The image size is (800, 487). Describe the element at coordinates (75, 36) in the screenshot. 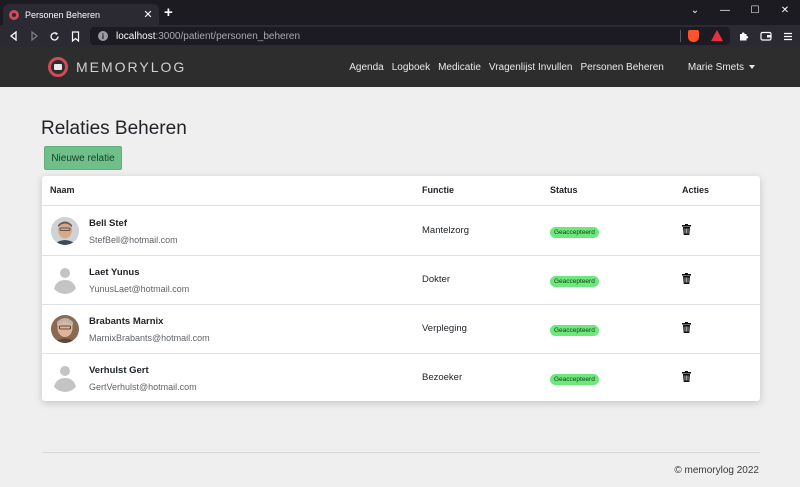

I see `bookmark-icon` at that location.